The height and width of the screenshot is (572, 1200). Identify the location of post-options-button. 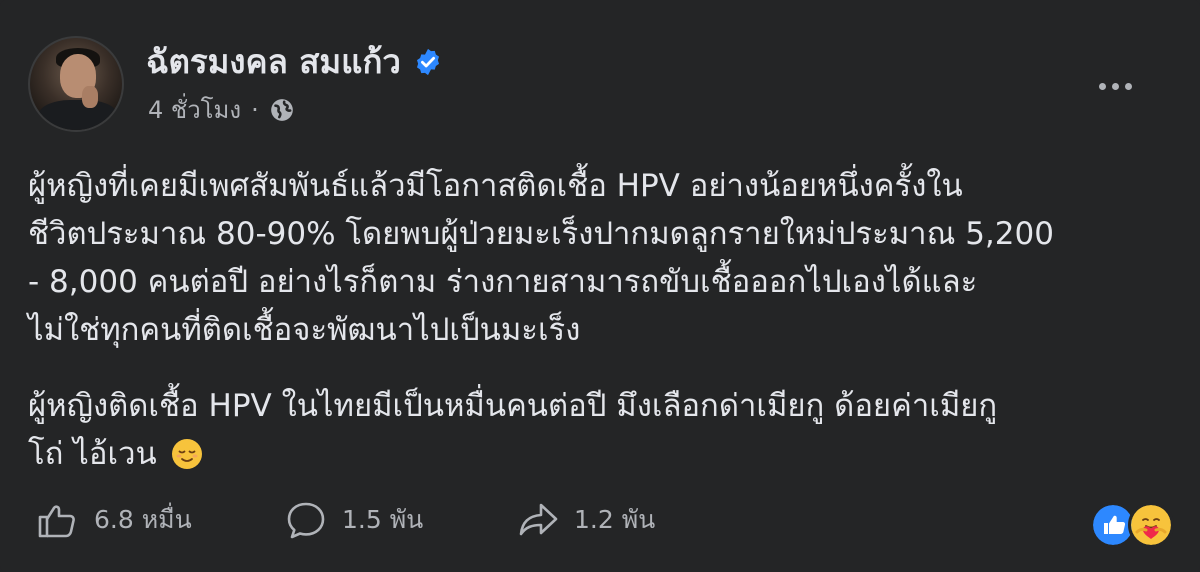
(1115, 86).